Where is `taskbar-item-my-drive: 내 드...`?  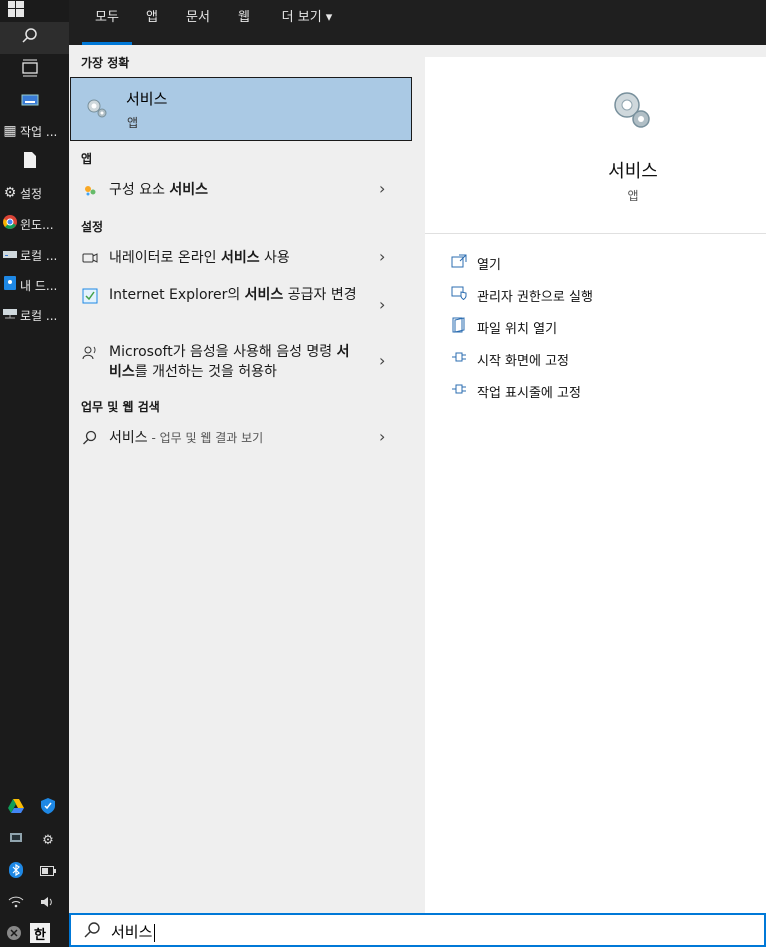 taskbar-item-my-drive: 내 드... is located at coordinates (34, 285).